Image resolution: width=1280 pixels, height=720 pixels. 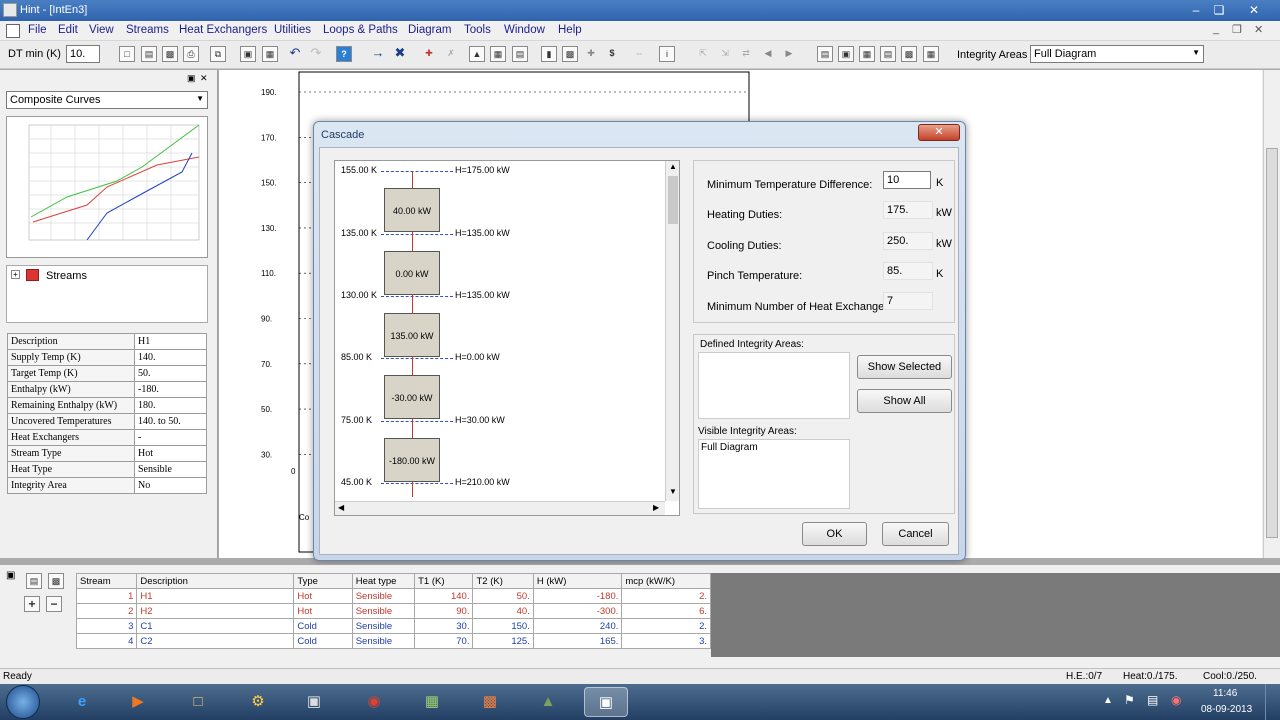 What do you see at coordinates (248, 54) in the screenshot?
I see `diagram-icon: ▣` at bounding box center [248, 54].